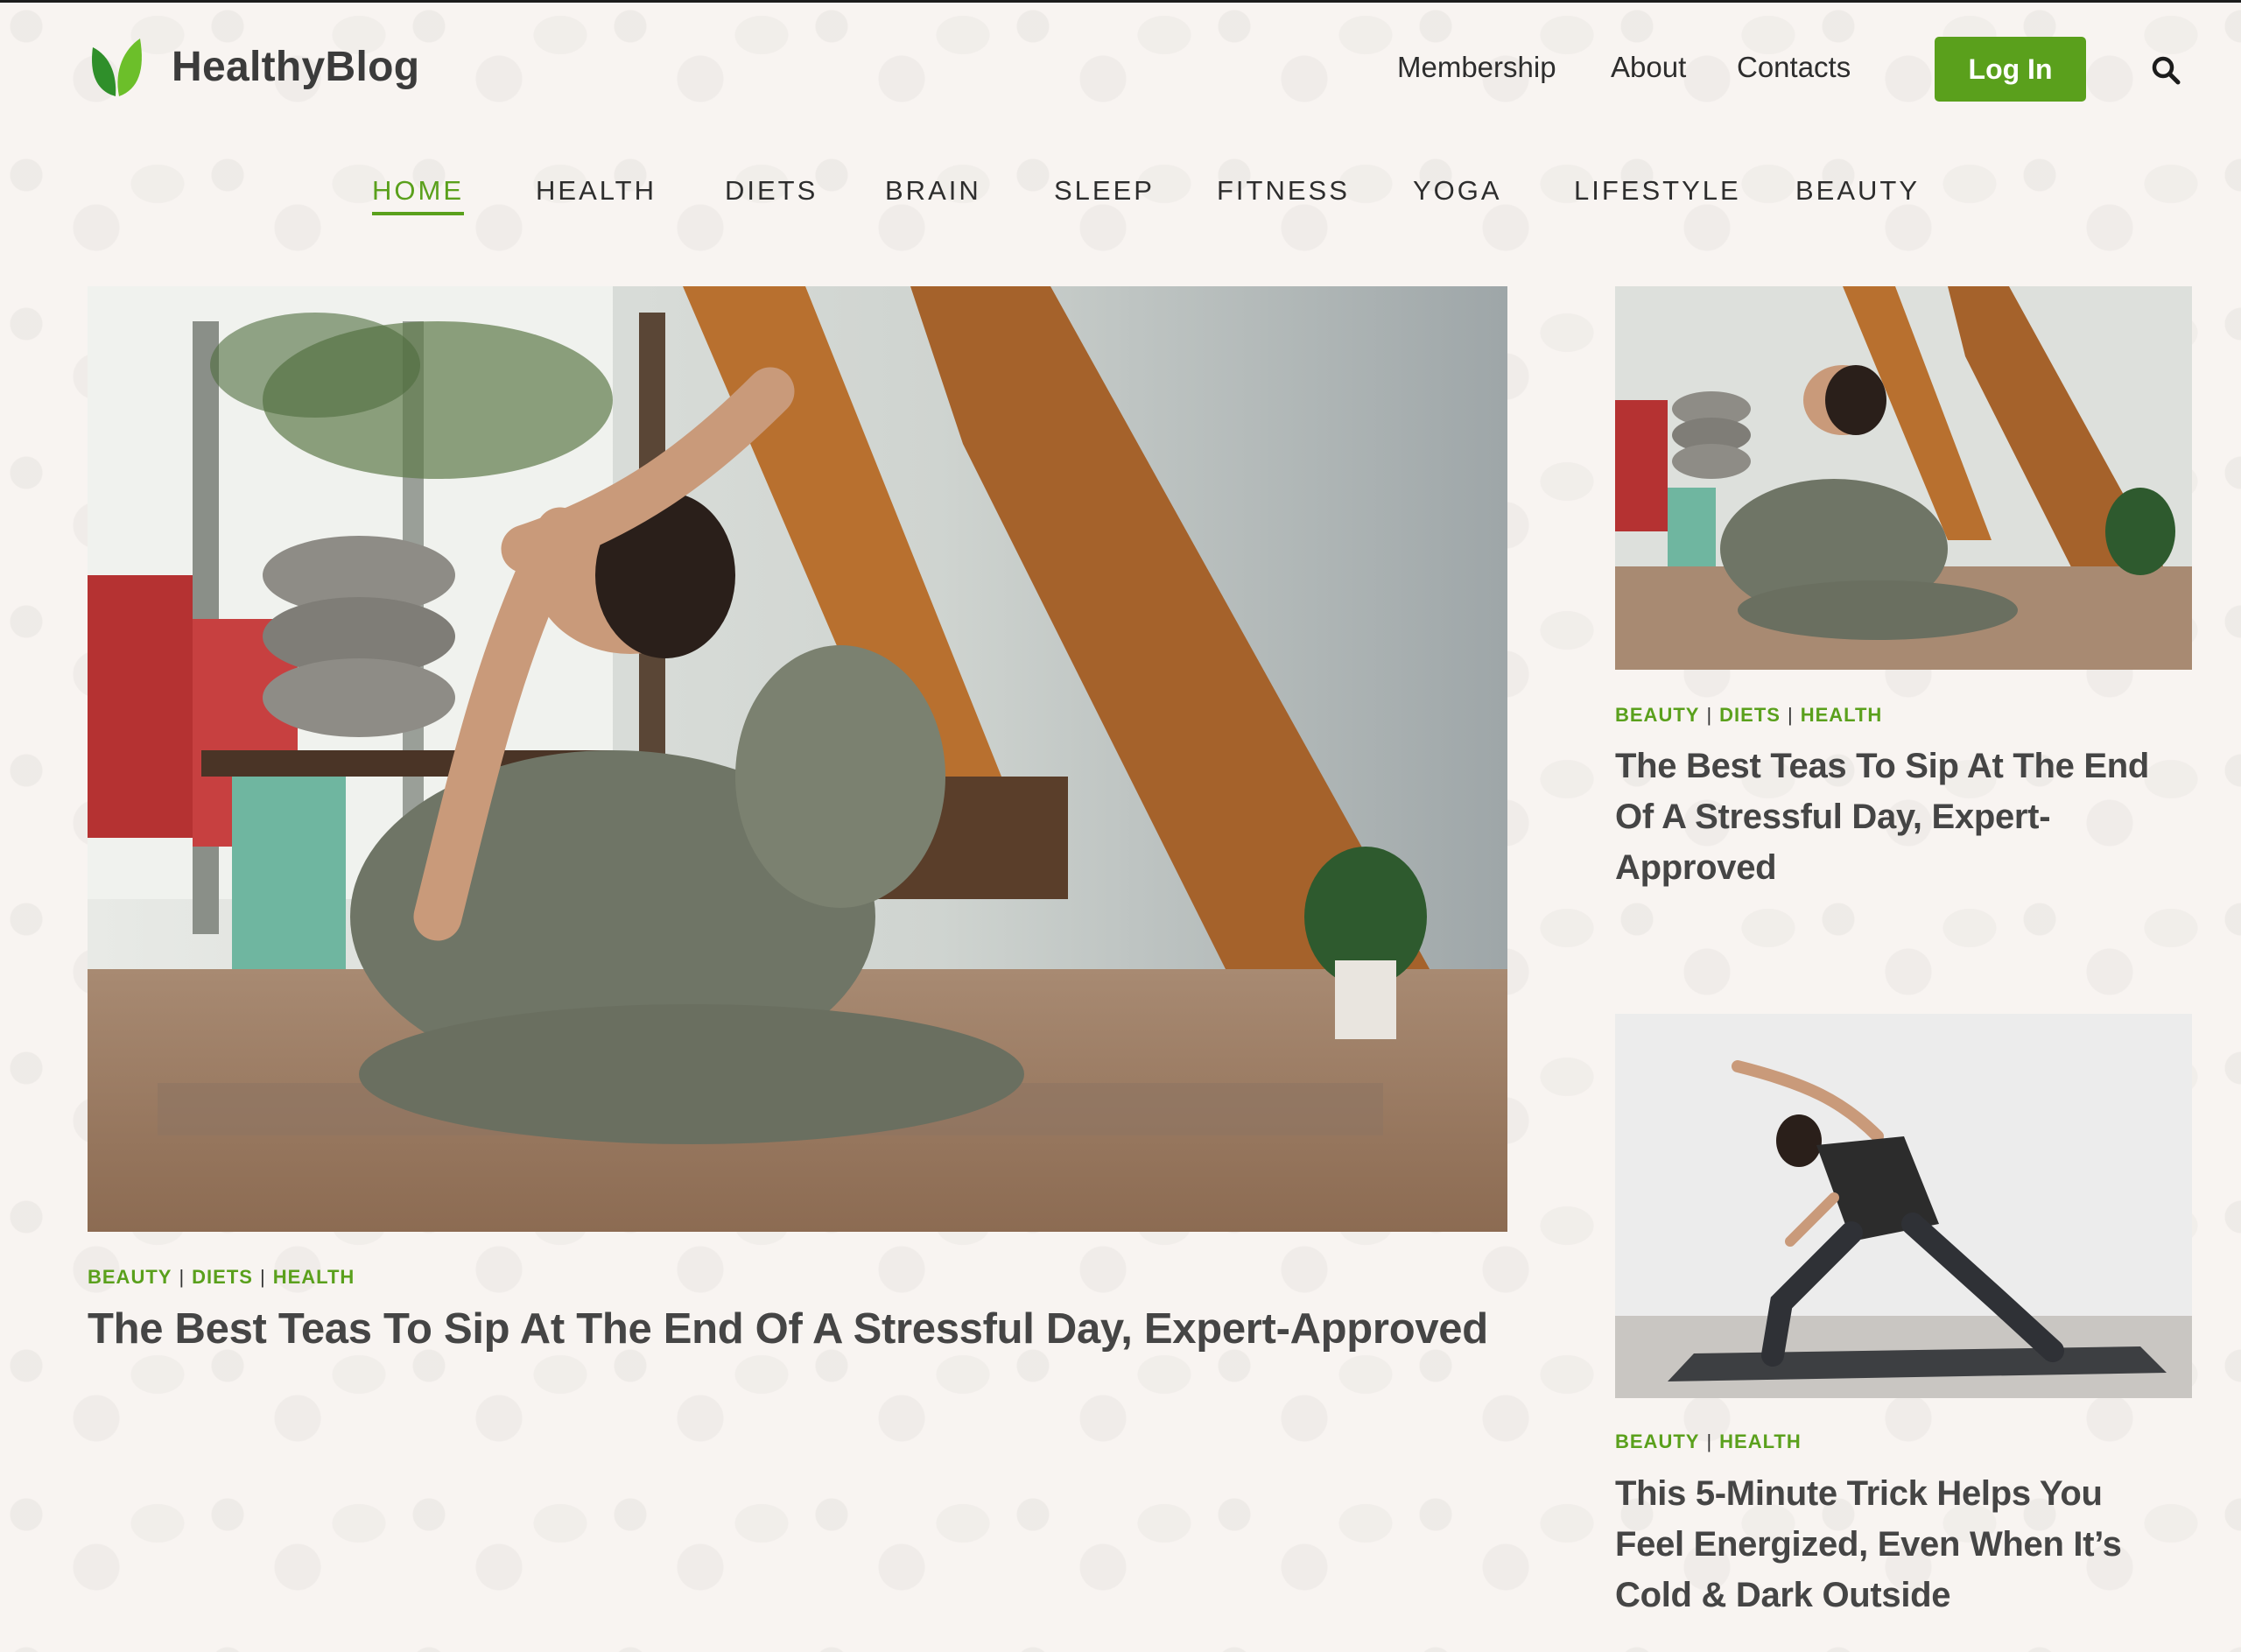 Image resolution: width=2241 pixels, height=1652 pixels. I want to click on top-border, so click(1120, 1).